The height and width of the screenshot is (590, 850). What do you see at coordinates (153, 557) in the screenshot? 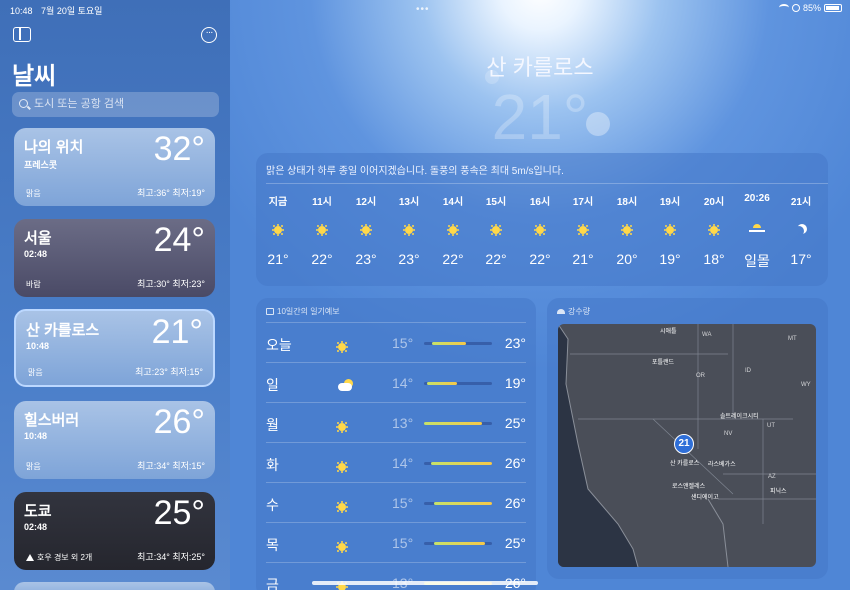
I see `card-high: 최고:34°` at bounding box center [153, 557].